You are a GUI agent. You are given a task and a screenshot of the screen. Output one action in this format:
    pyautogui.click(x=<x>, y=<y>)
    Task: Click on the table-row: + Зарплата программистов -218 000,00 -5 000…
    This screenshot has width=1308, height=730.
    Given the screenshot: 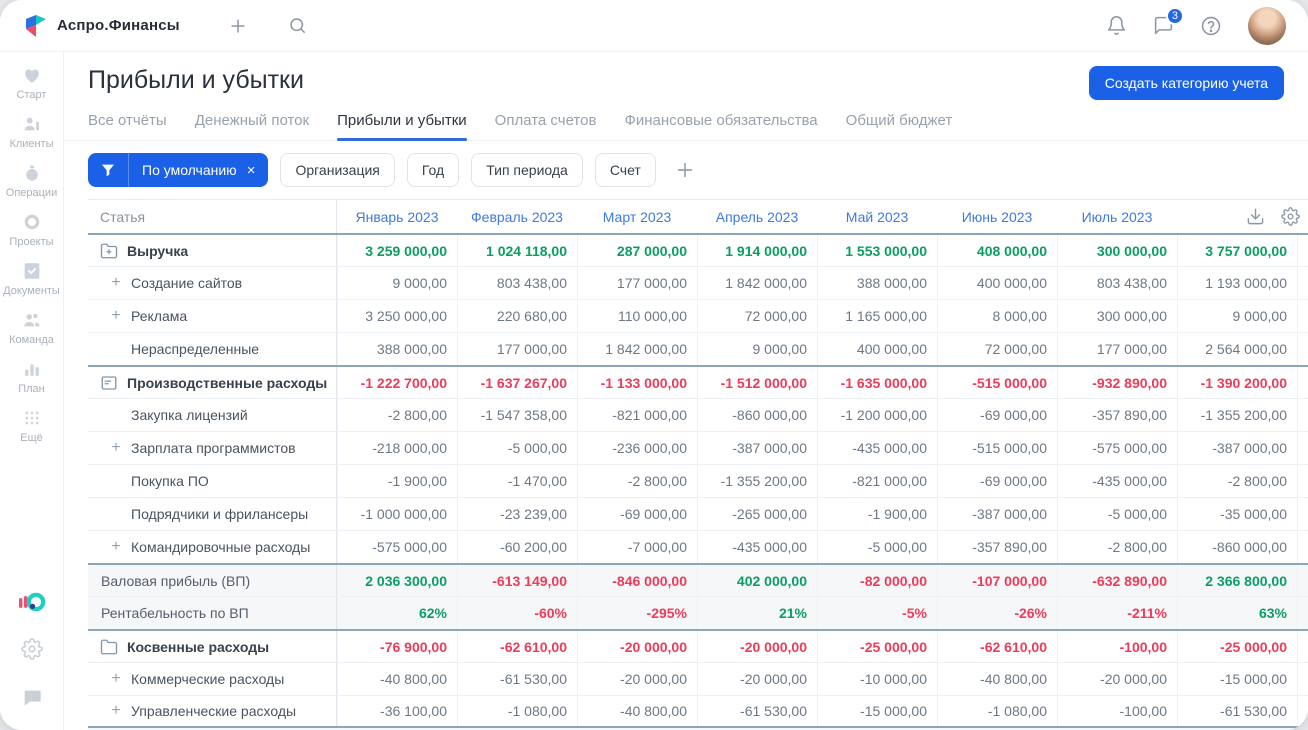 What is the action you would take?
    pyautogui.click(x=698, y=447)
    